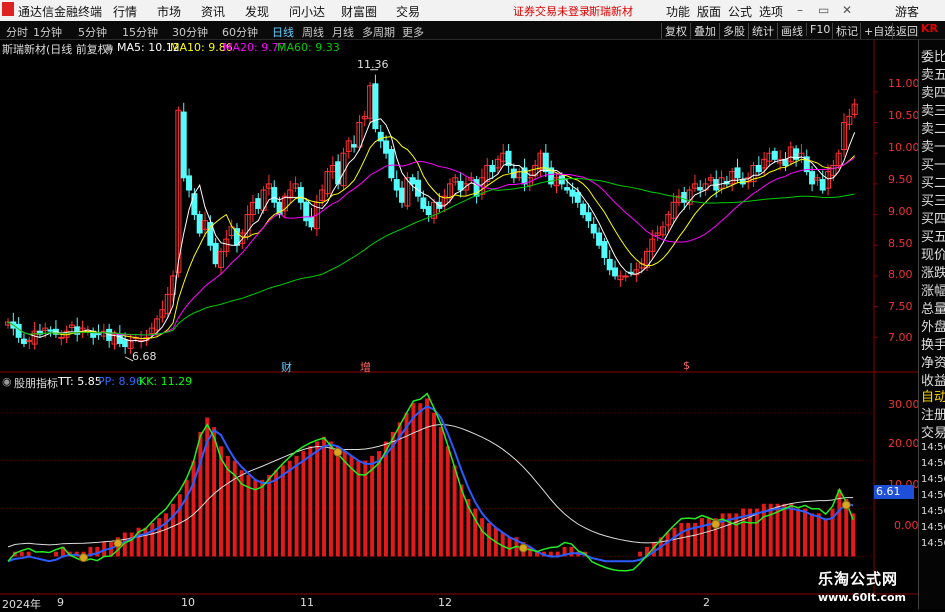 The width and height of the screenshot is (945, 612). I want to click on stock-title: 斯瑞新材(日线 前复权), so click(58, 49).